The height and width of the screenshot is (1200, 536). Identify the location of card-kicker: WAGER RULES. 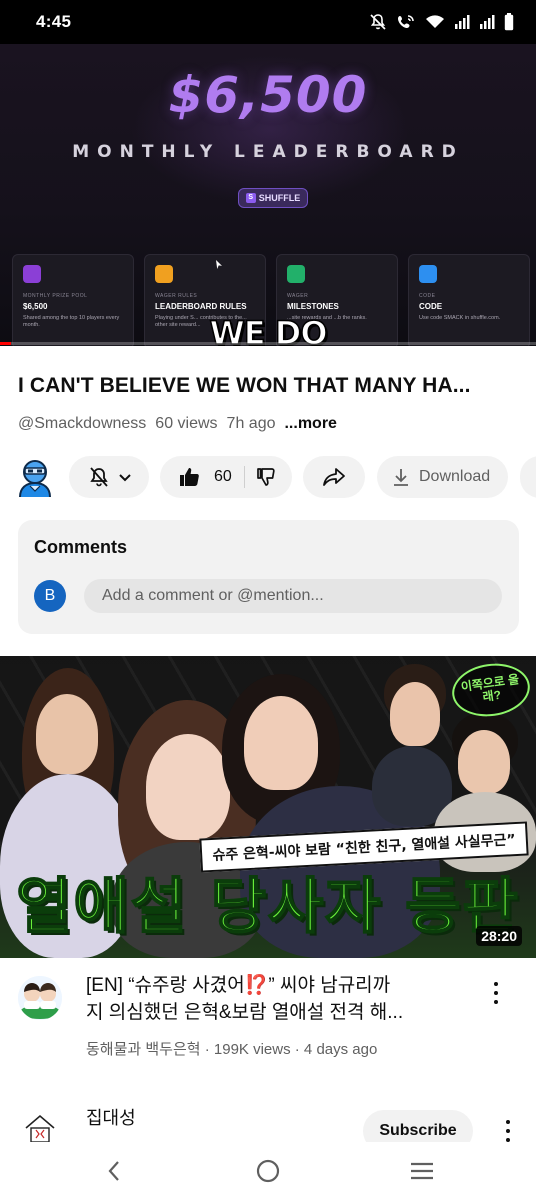
(176, 296).